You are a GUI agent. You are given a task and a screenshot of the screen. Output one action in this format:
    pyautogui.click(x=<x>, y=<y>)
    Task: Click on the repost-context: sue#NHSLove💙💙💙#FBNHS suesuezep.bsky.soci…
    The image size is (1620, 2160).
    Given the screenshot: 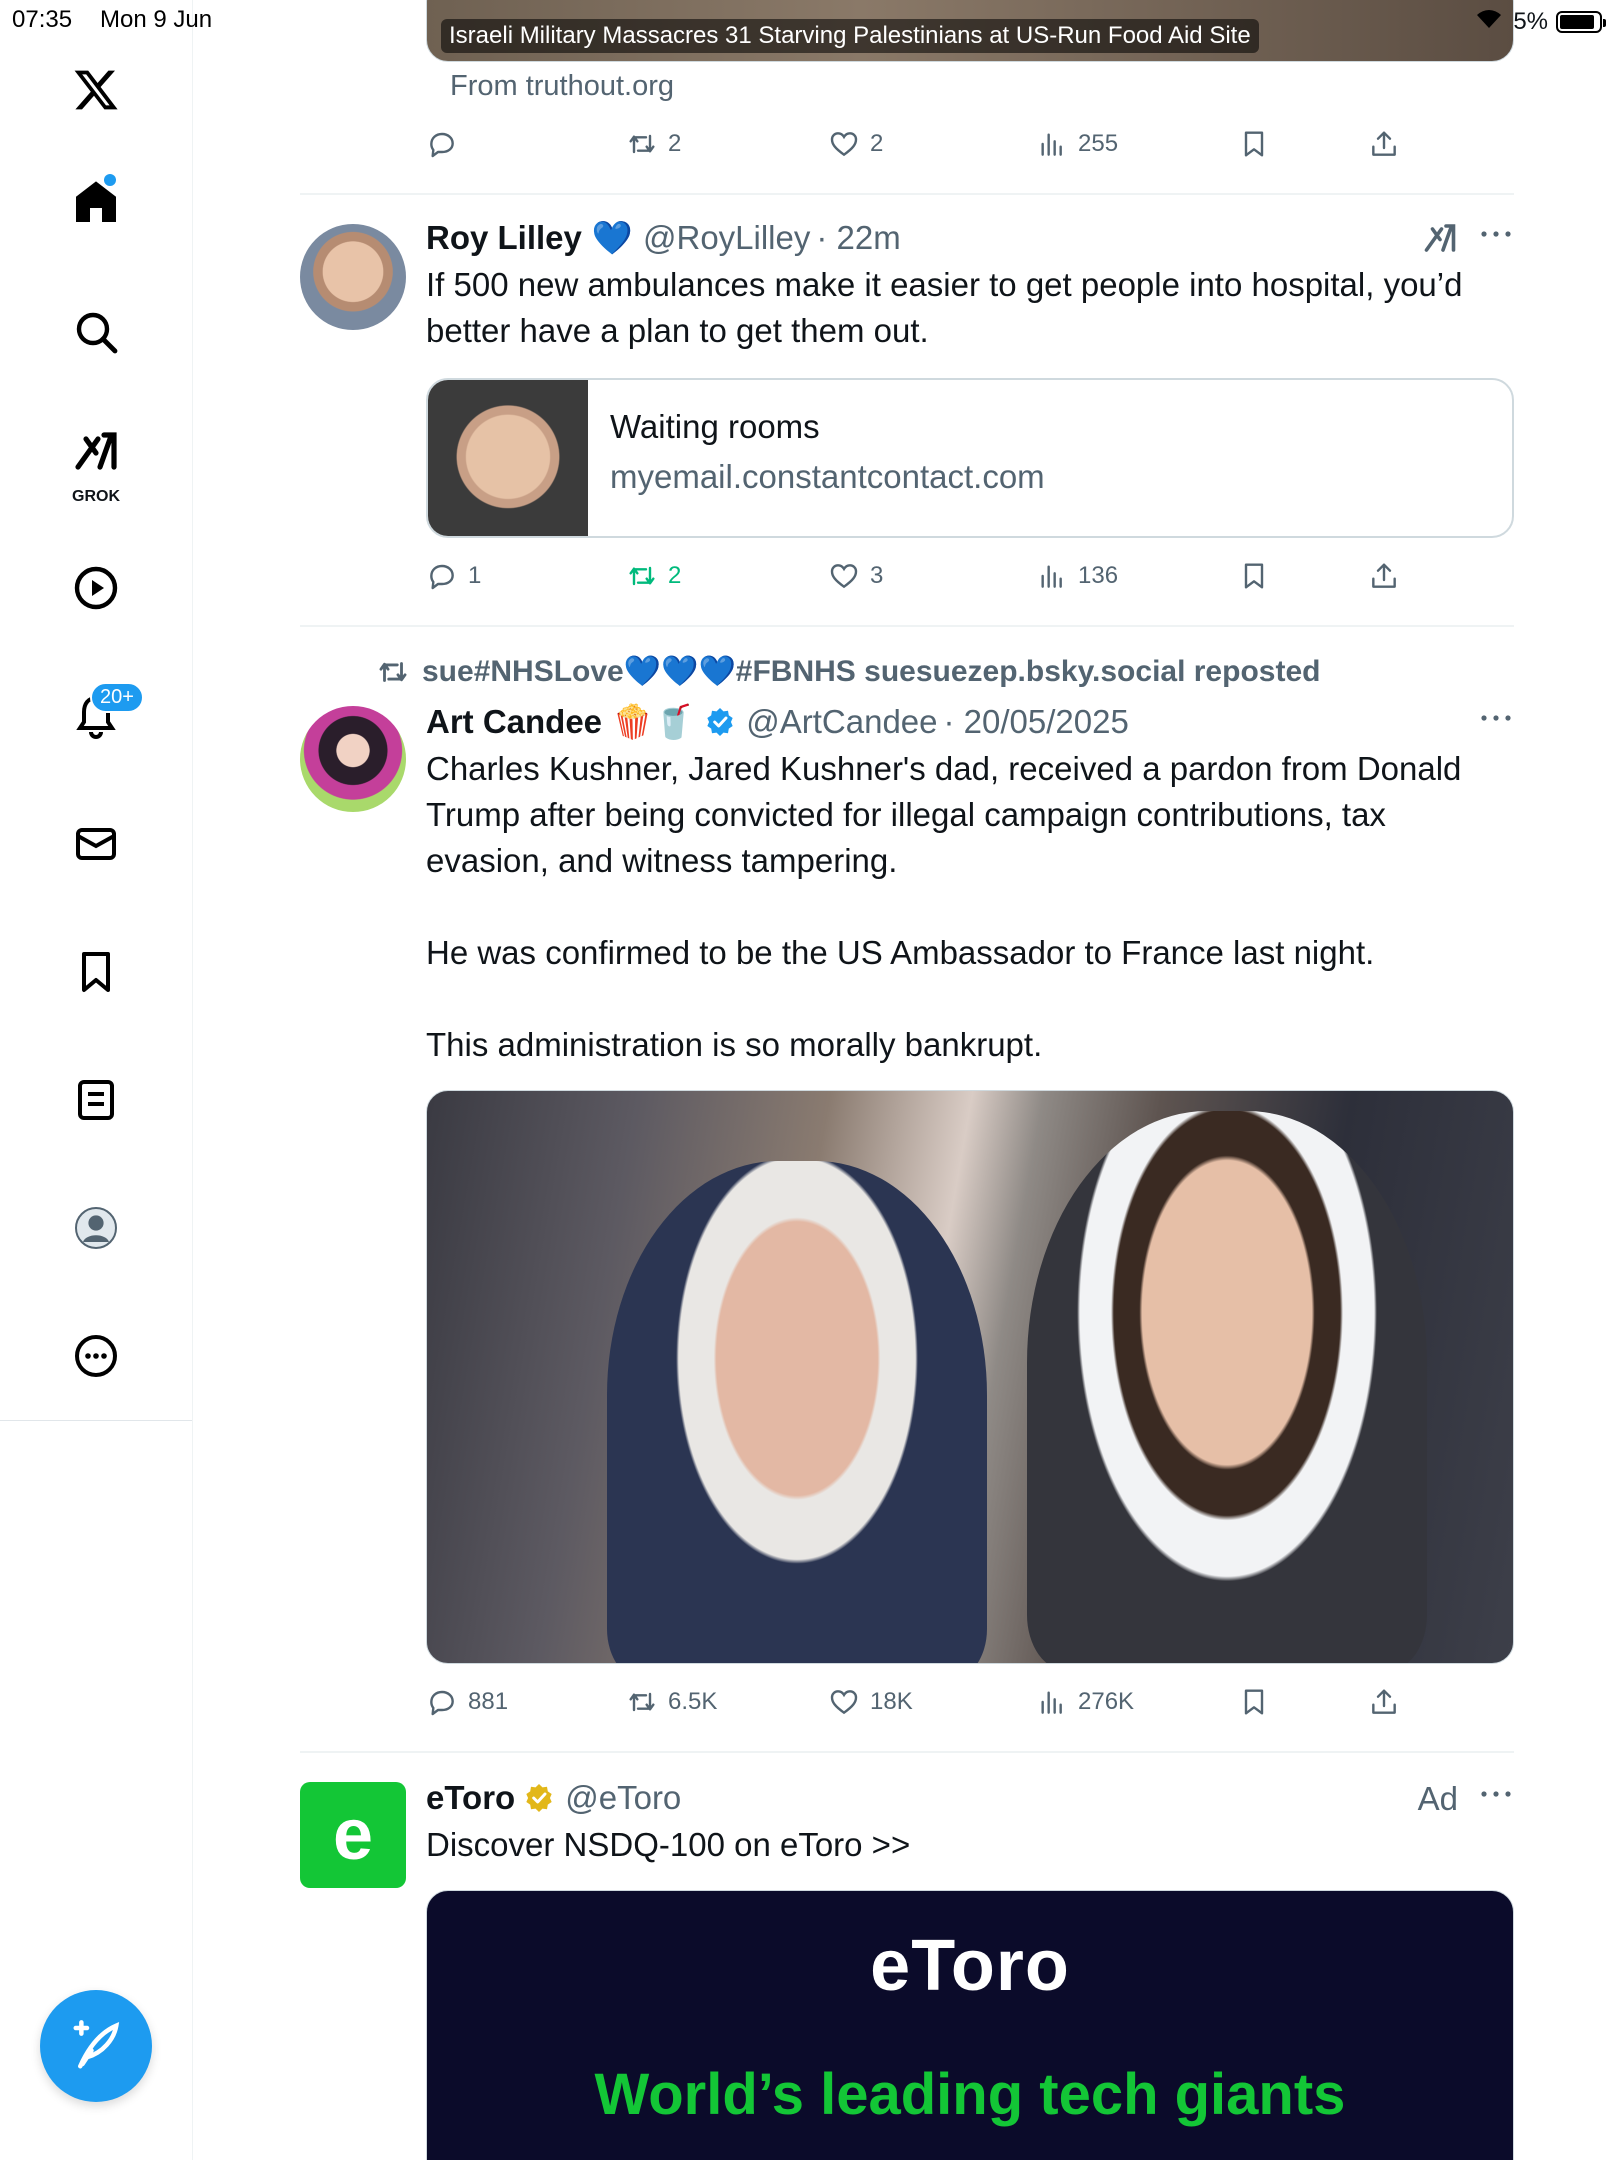 What is the action you would take?
    pyautogui.click(x=848, y=671)
    